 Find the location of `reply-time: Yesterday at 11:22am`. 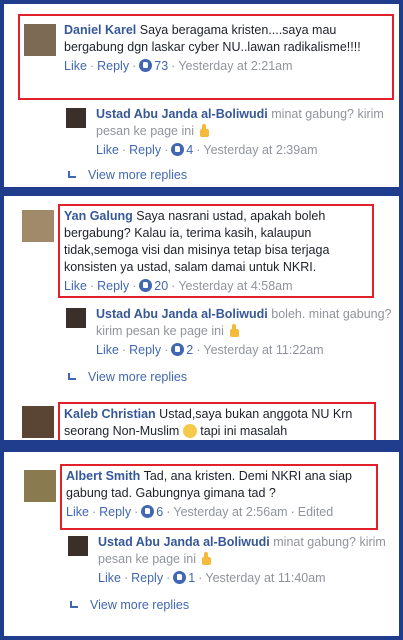

reply-time: Yesterday at 11:22am is located at coordinates (263, 350).